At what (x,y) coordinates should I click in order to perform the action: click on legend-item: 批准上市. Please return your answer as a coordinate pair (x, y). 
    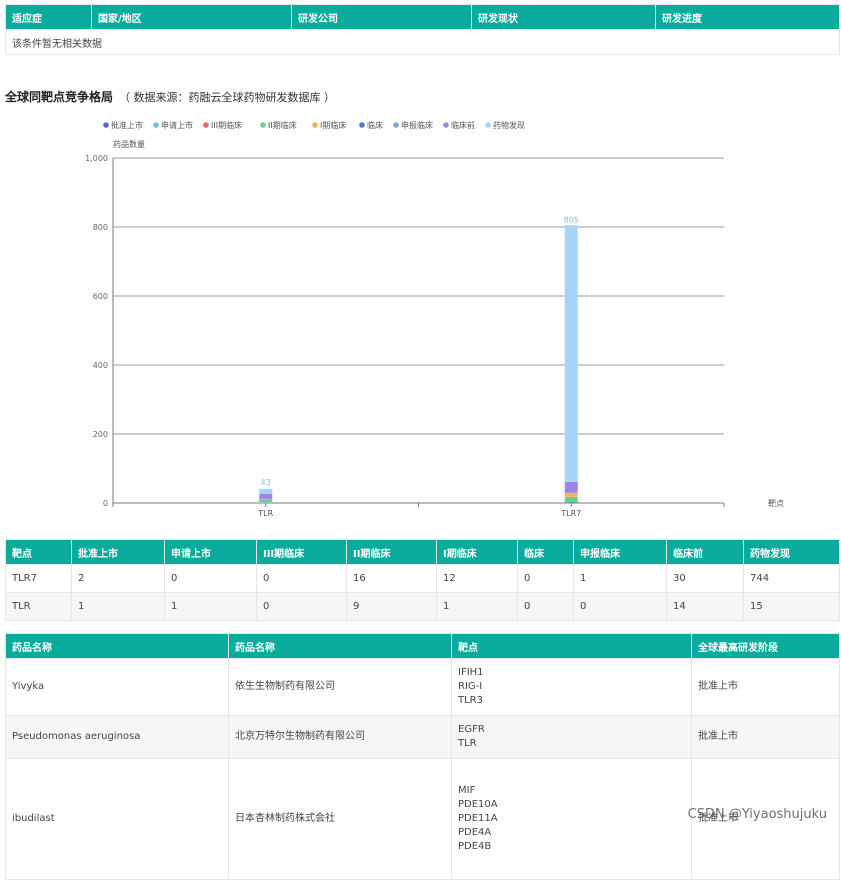
    Looking at the image, I should click on (123, 125).